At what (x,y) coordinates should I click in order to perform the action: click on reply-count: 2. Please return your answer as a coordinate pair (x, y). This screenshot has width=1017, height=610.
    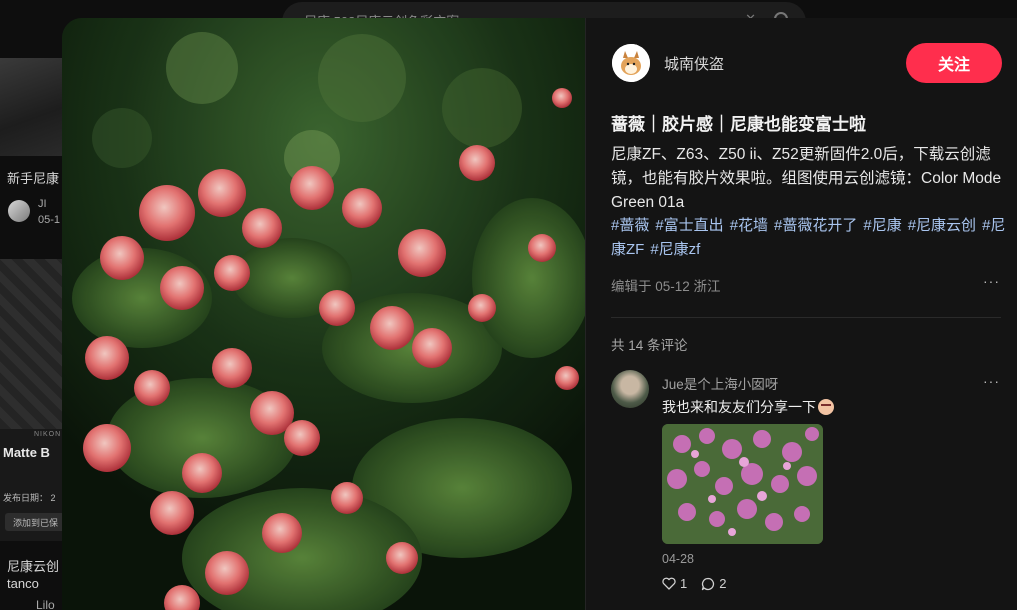
    Looking at the image, I should click on (723, 583).